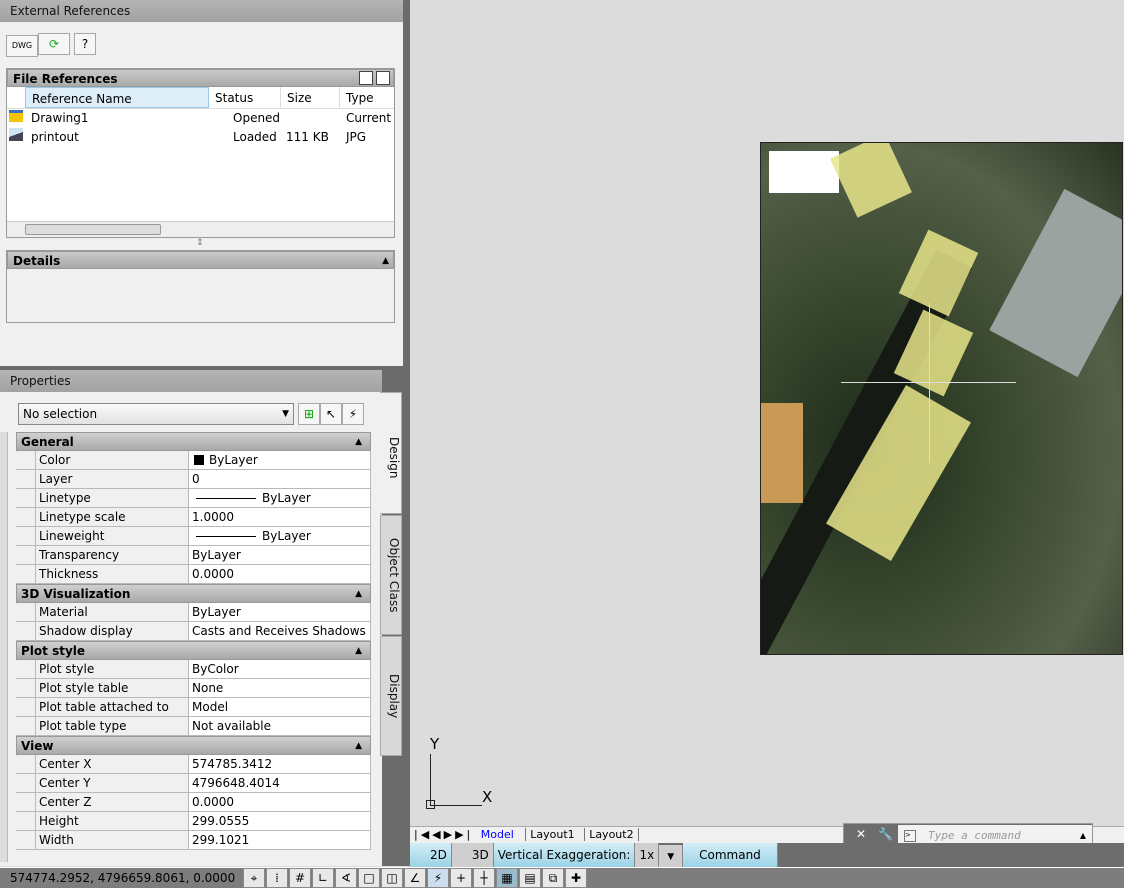 The height and width of the screenshot is (888, 1124). I want to click on property-row: Center Y 4796648.4014, so click(193, 783).